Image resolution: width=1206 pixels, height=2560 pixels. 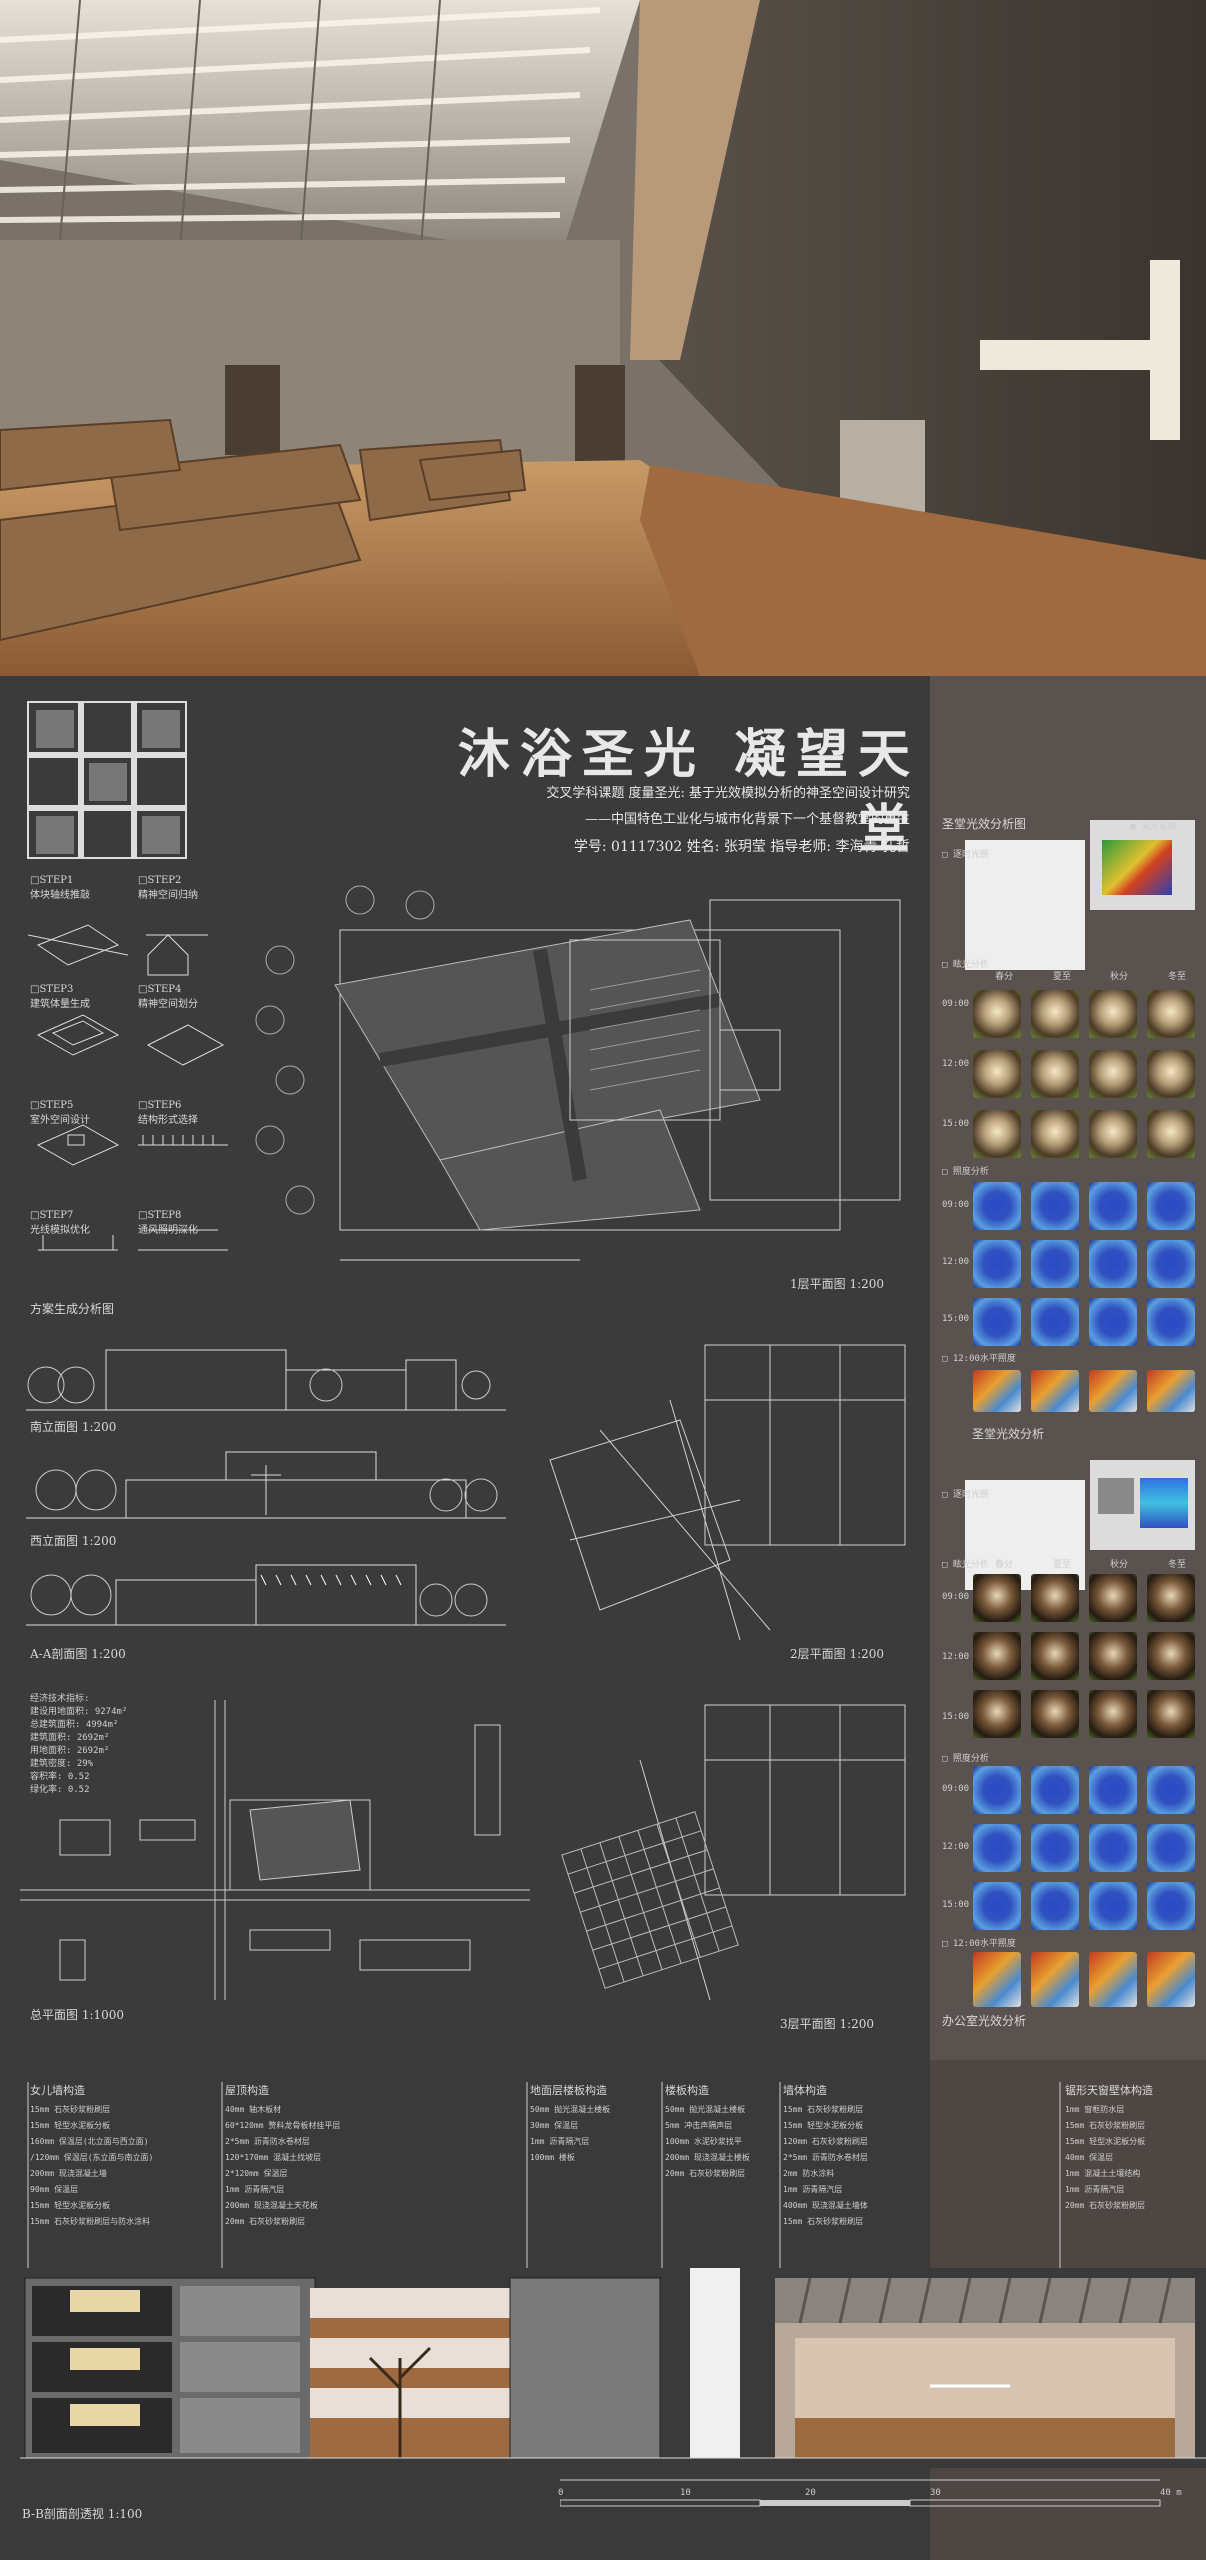 What do you see at coordinates (1004, 977) in the screenshot?
I see `season-1: 春分` at bounding box center [1004, 977].